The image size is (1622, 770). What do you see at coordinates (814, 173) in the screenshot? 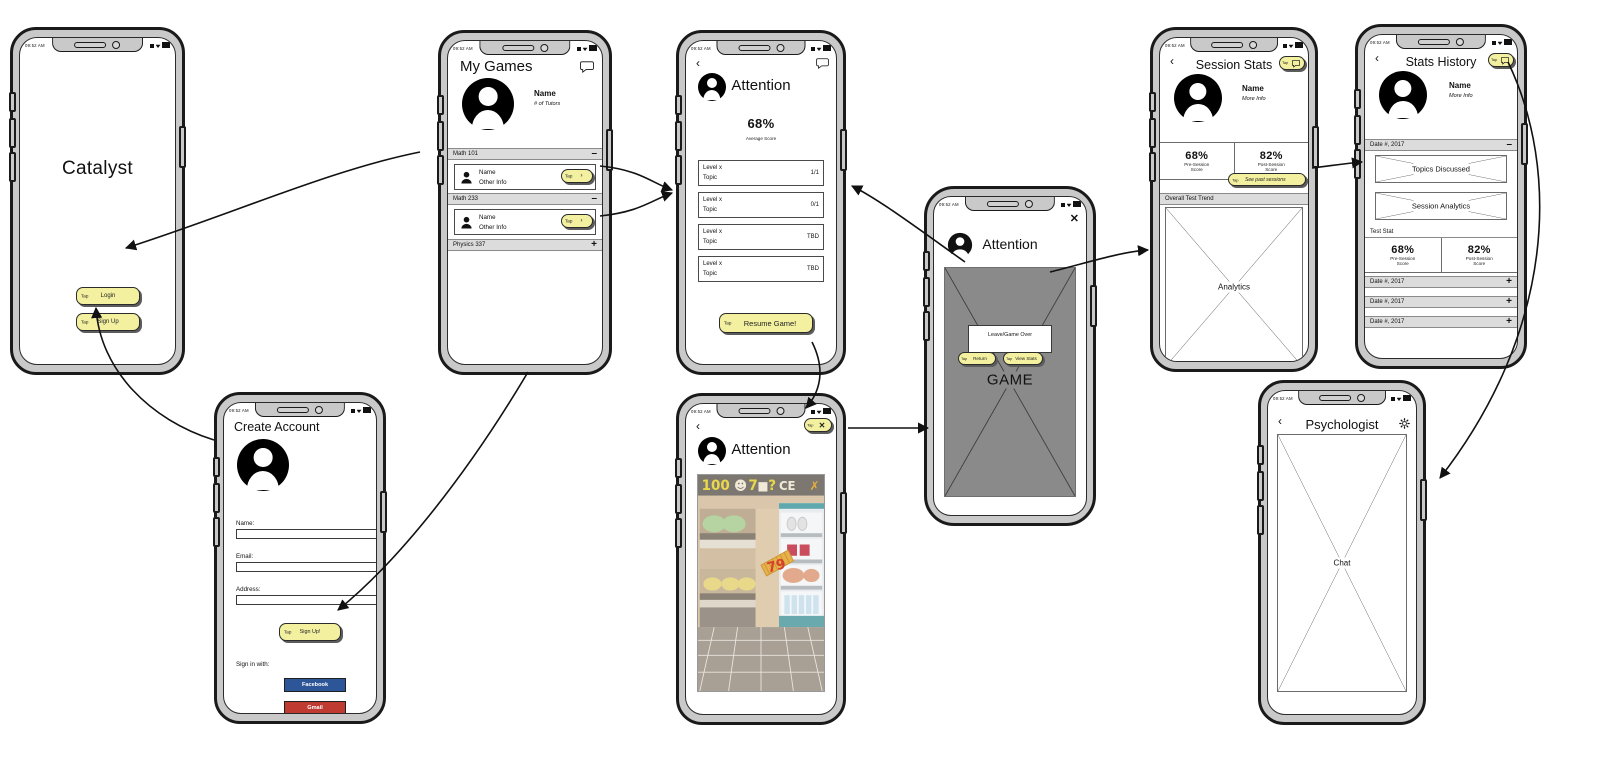
I see `level-value: 1/1` at bounding box center [814, 173].